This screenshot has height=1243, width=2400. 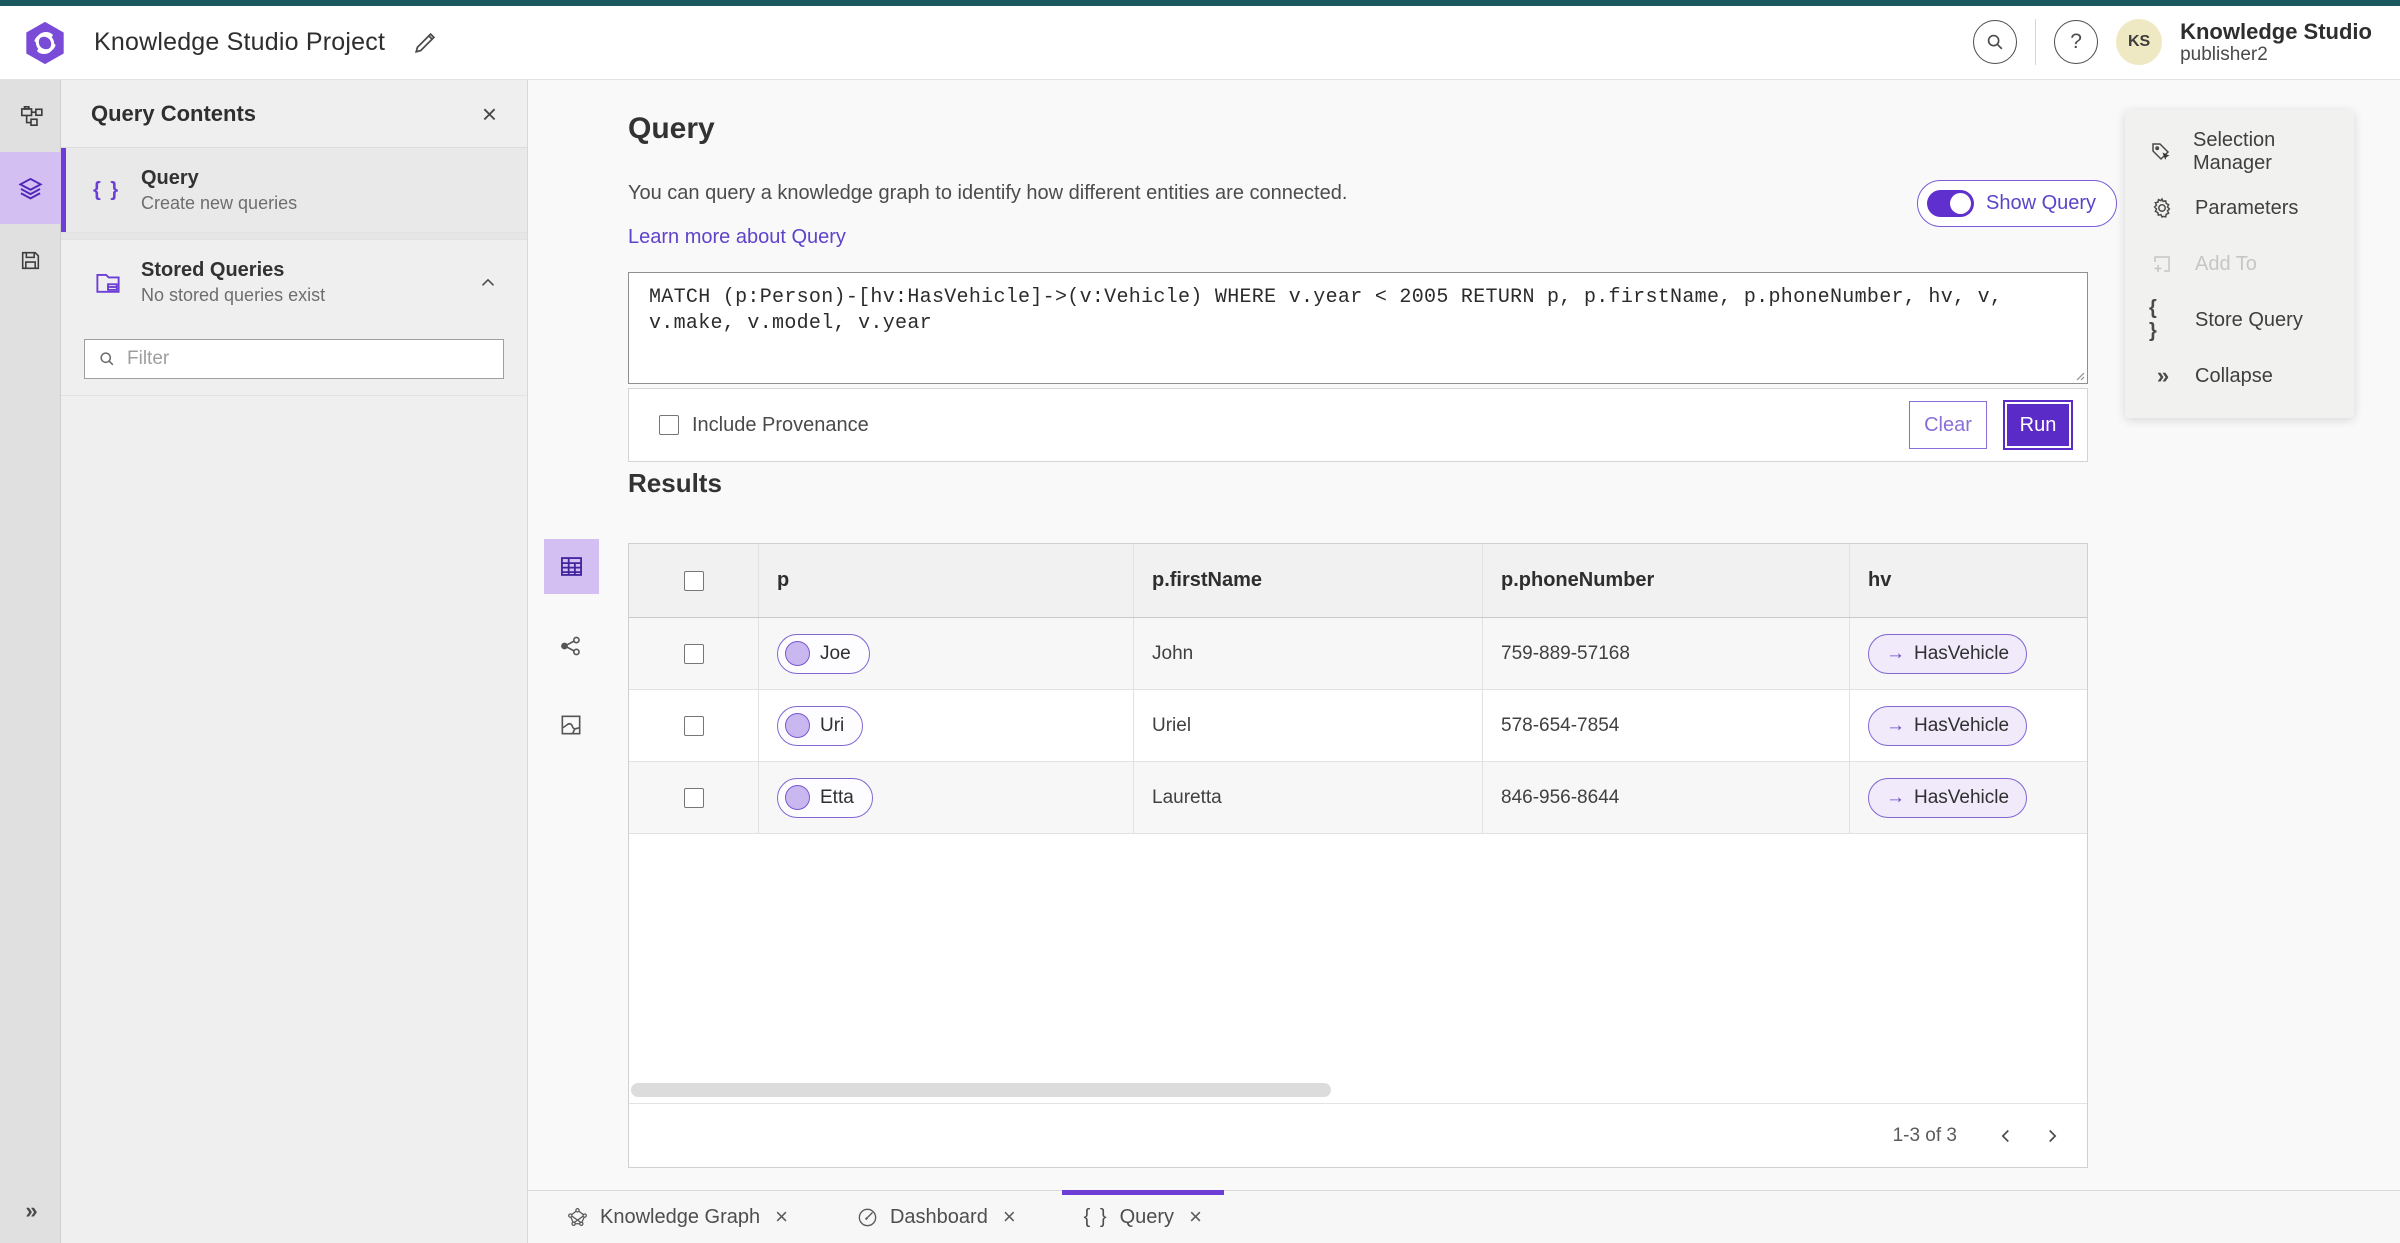 I want to click on toggle-switch-on, so click(x=1950, y=203).